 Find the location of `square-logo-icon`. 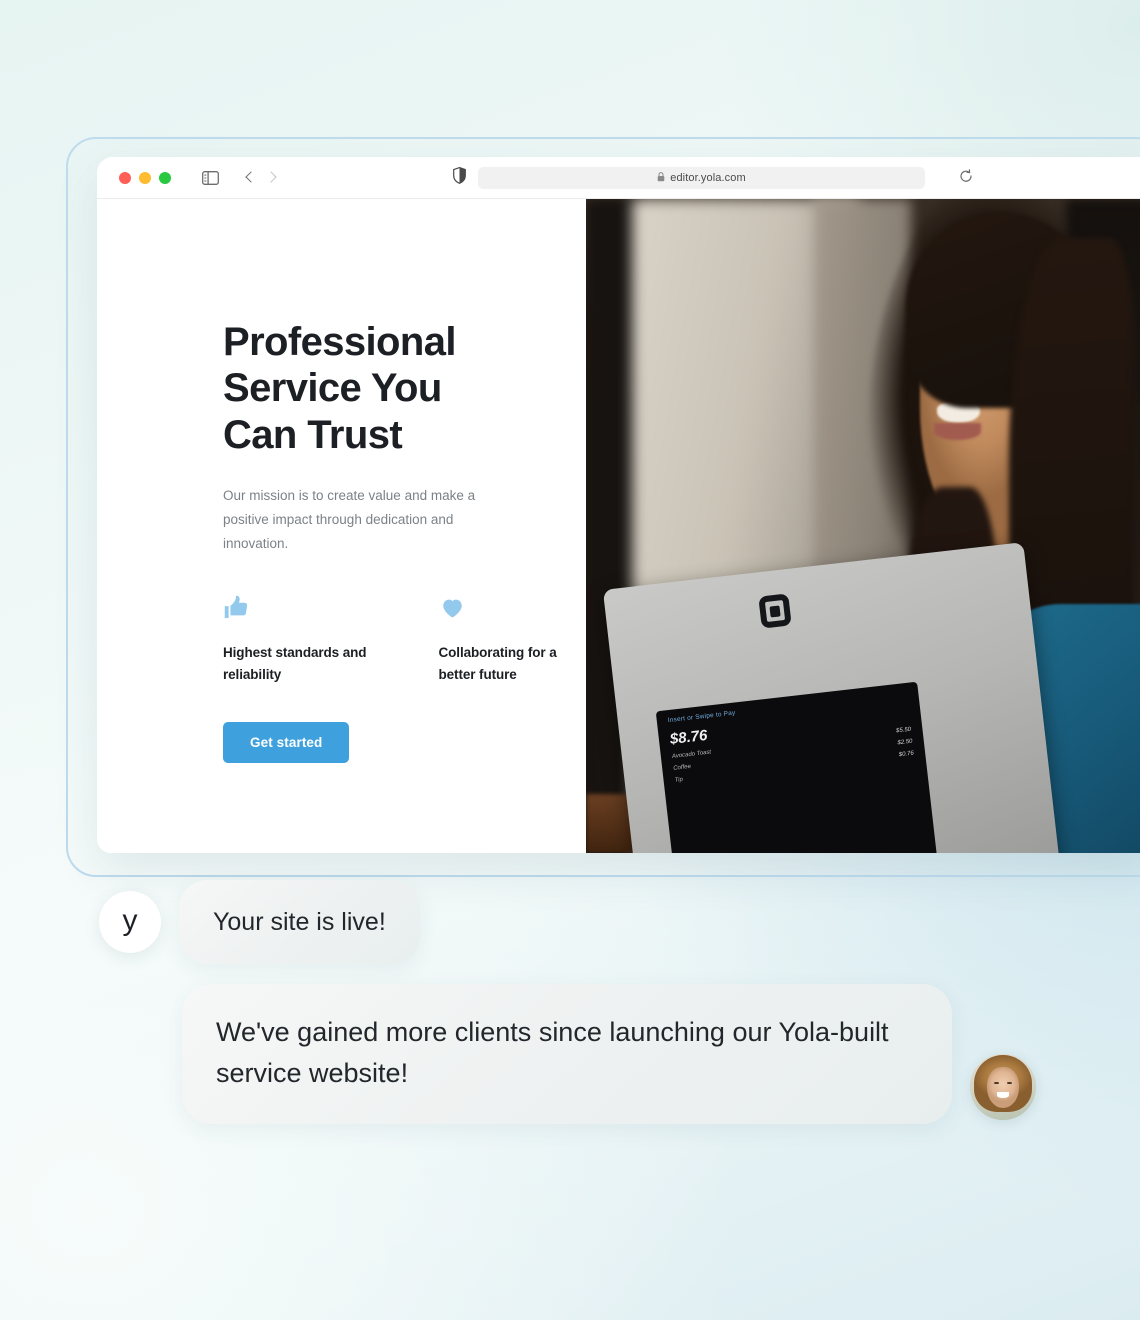

square-logo-icon is located at coordinates (775, 611).